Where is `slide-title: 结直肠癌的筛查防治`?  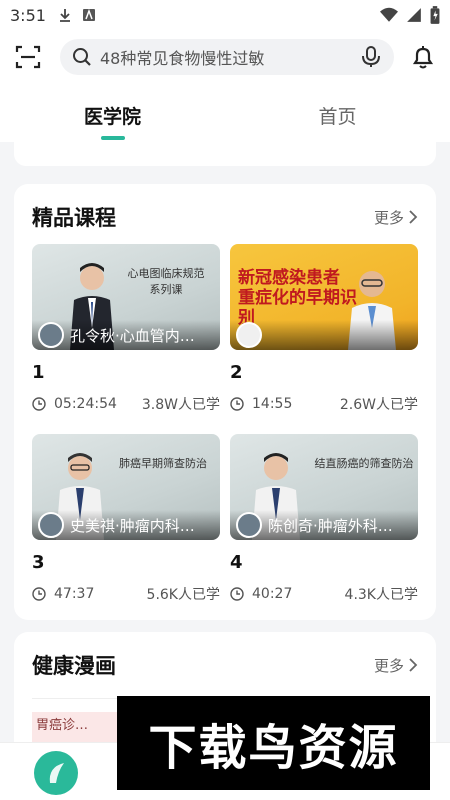 slide-title: 结直肠癌的筛查防治 is located at coordinates (364, 463).